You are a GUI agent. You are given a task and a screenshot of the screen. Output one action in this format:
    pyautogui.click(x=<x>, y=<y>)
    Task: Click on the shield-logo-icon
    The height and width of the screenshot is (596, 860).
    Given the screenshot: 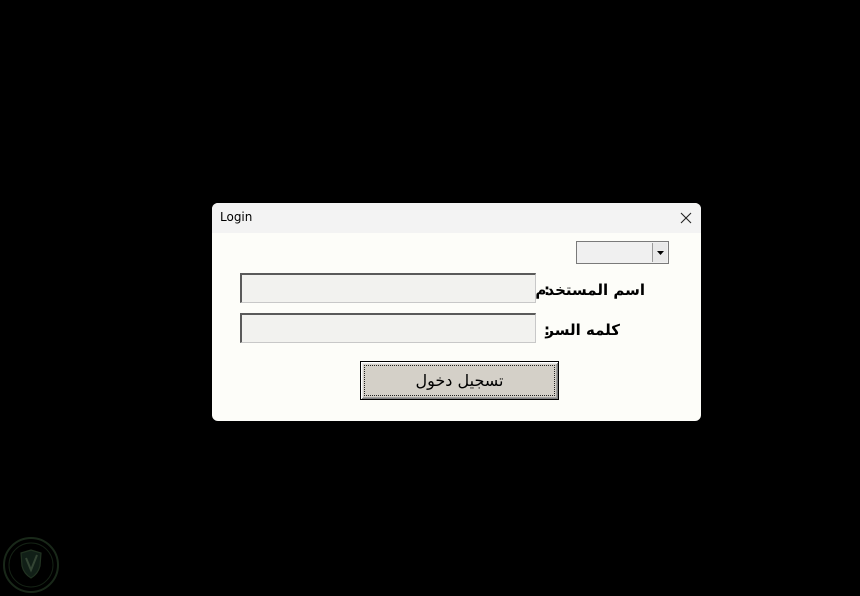 What is the action you would take?
    pyautogui.click(x=31, y=565)
    